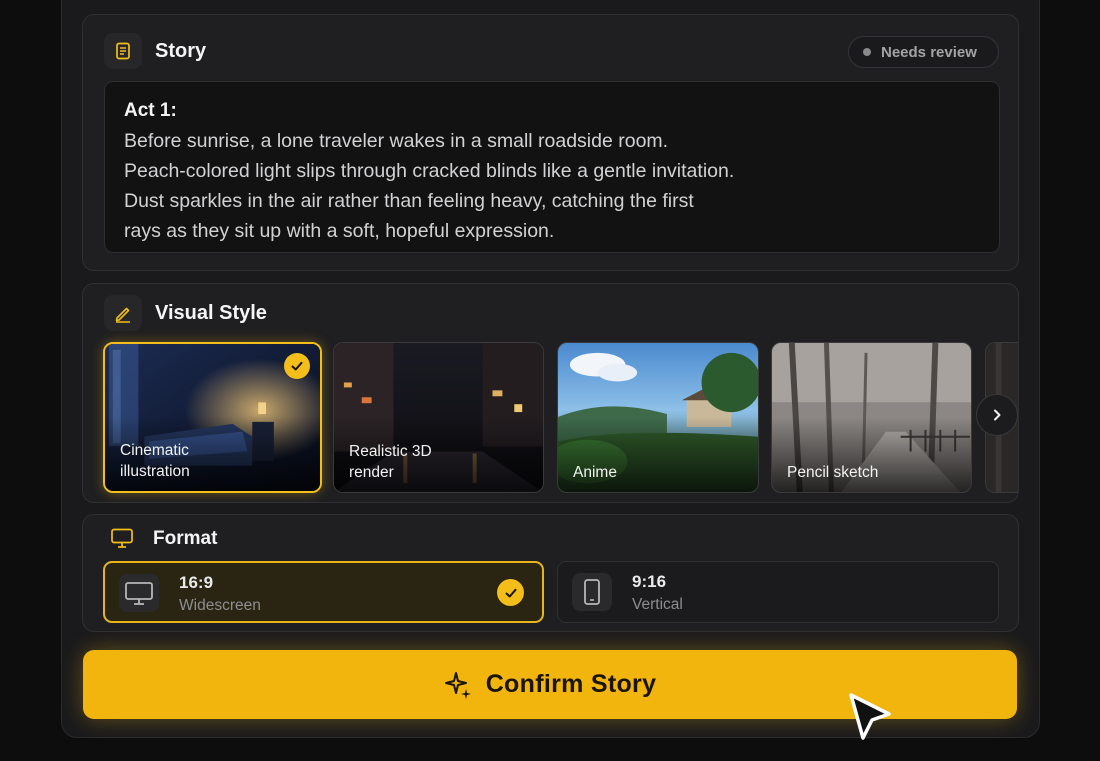  What do you see at coordinates (438, 417) in the screenshot?
I see `style-option-realistic-3d: Realistic 3D render` at bounding box center [438, 417].